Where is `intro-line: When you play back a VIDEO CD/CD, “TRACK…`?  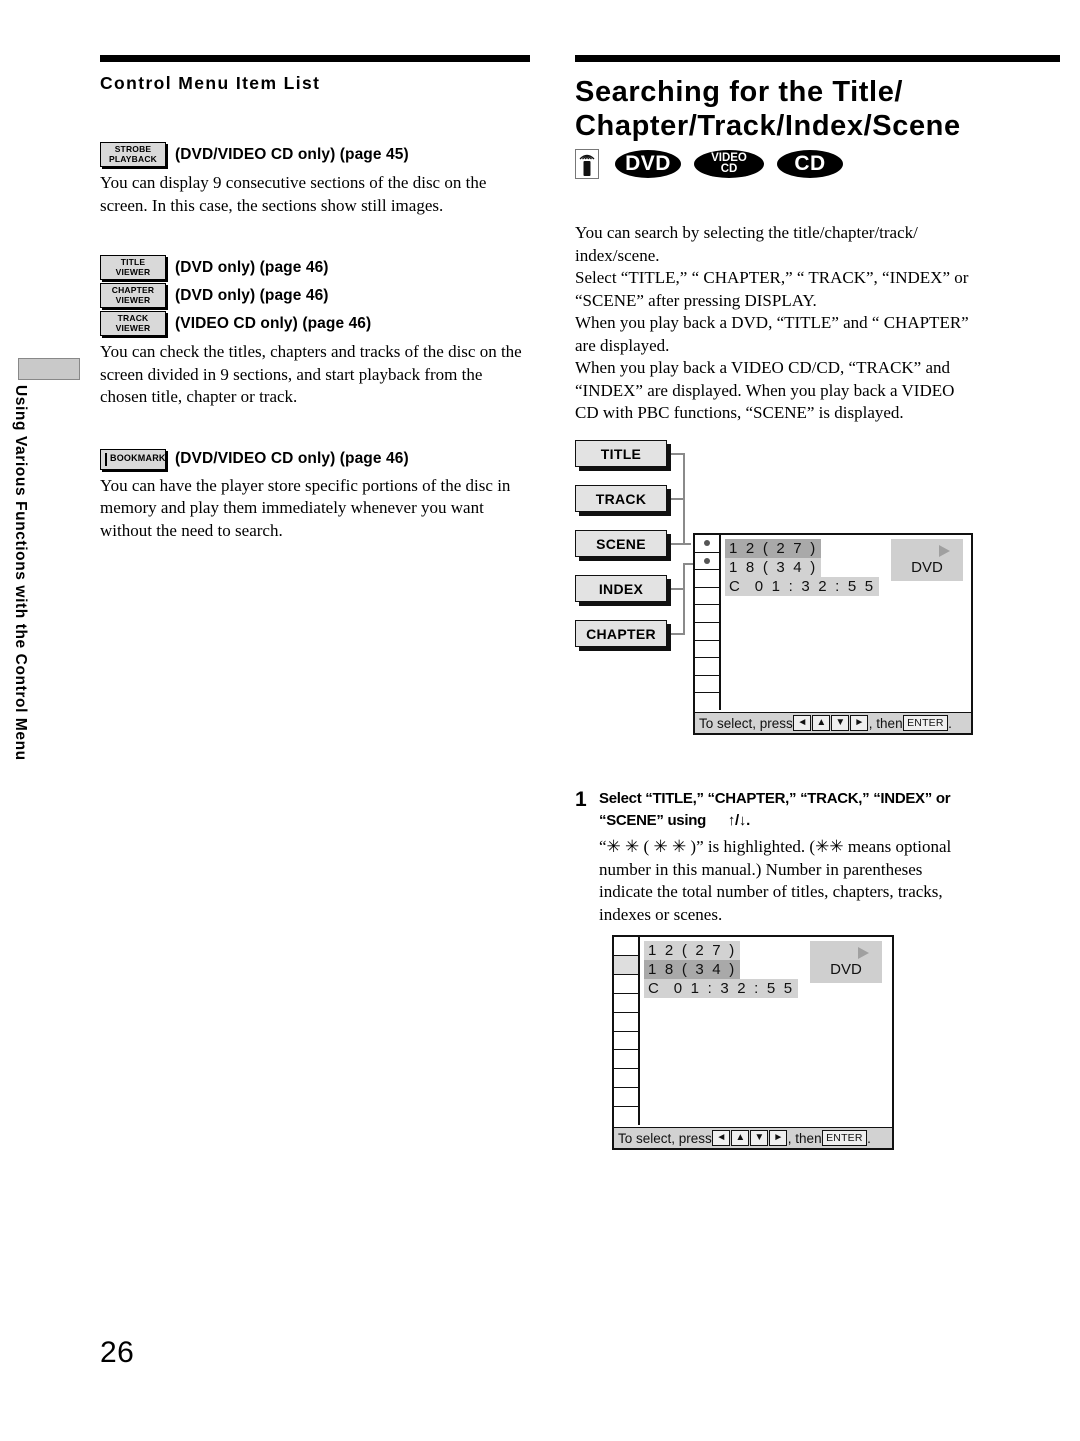
intro-line: When you play back a VIDEO CD/CD, “TRACK… is located at coordinates (763, 367).